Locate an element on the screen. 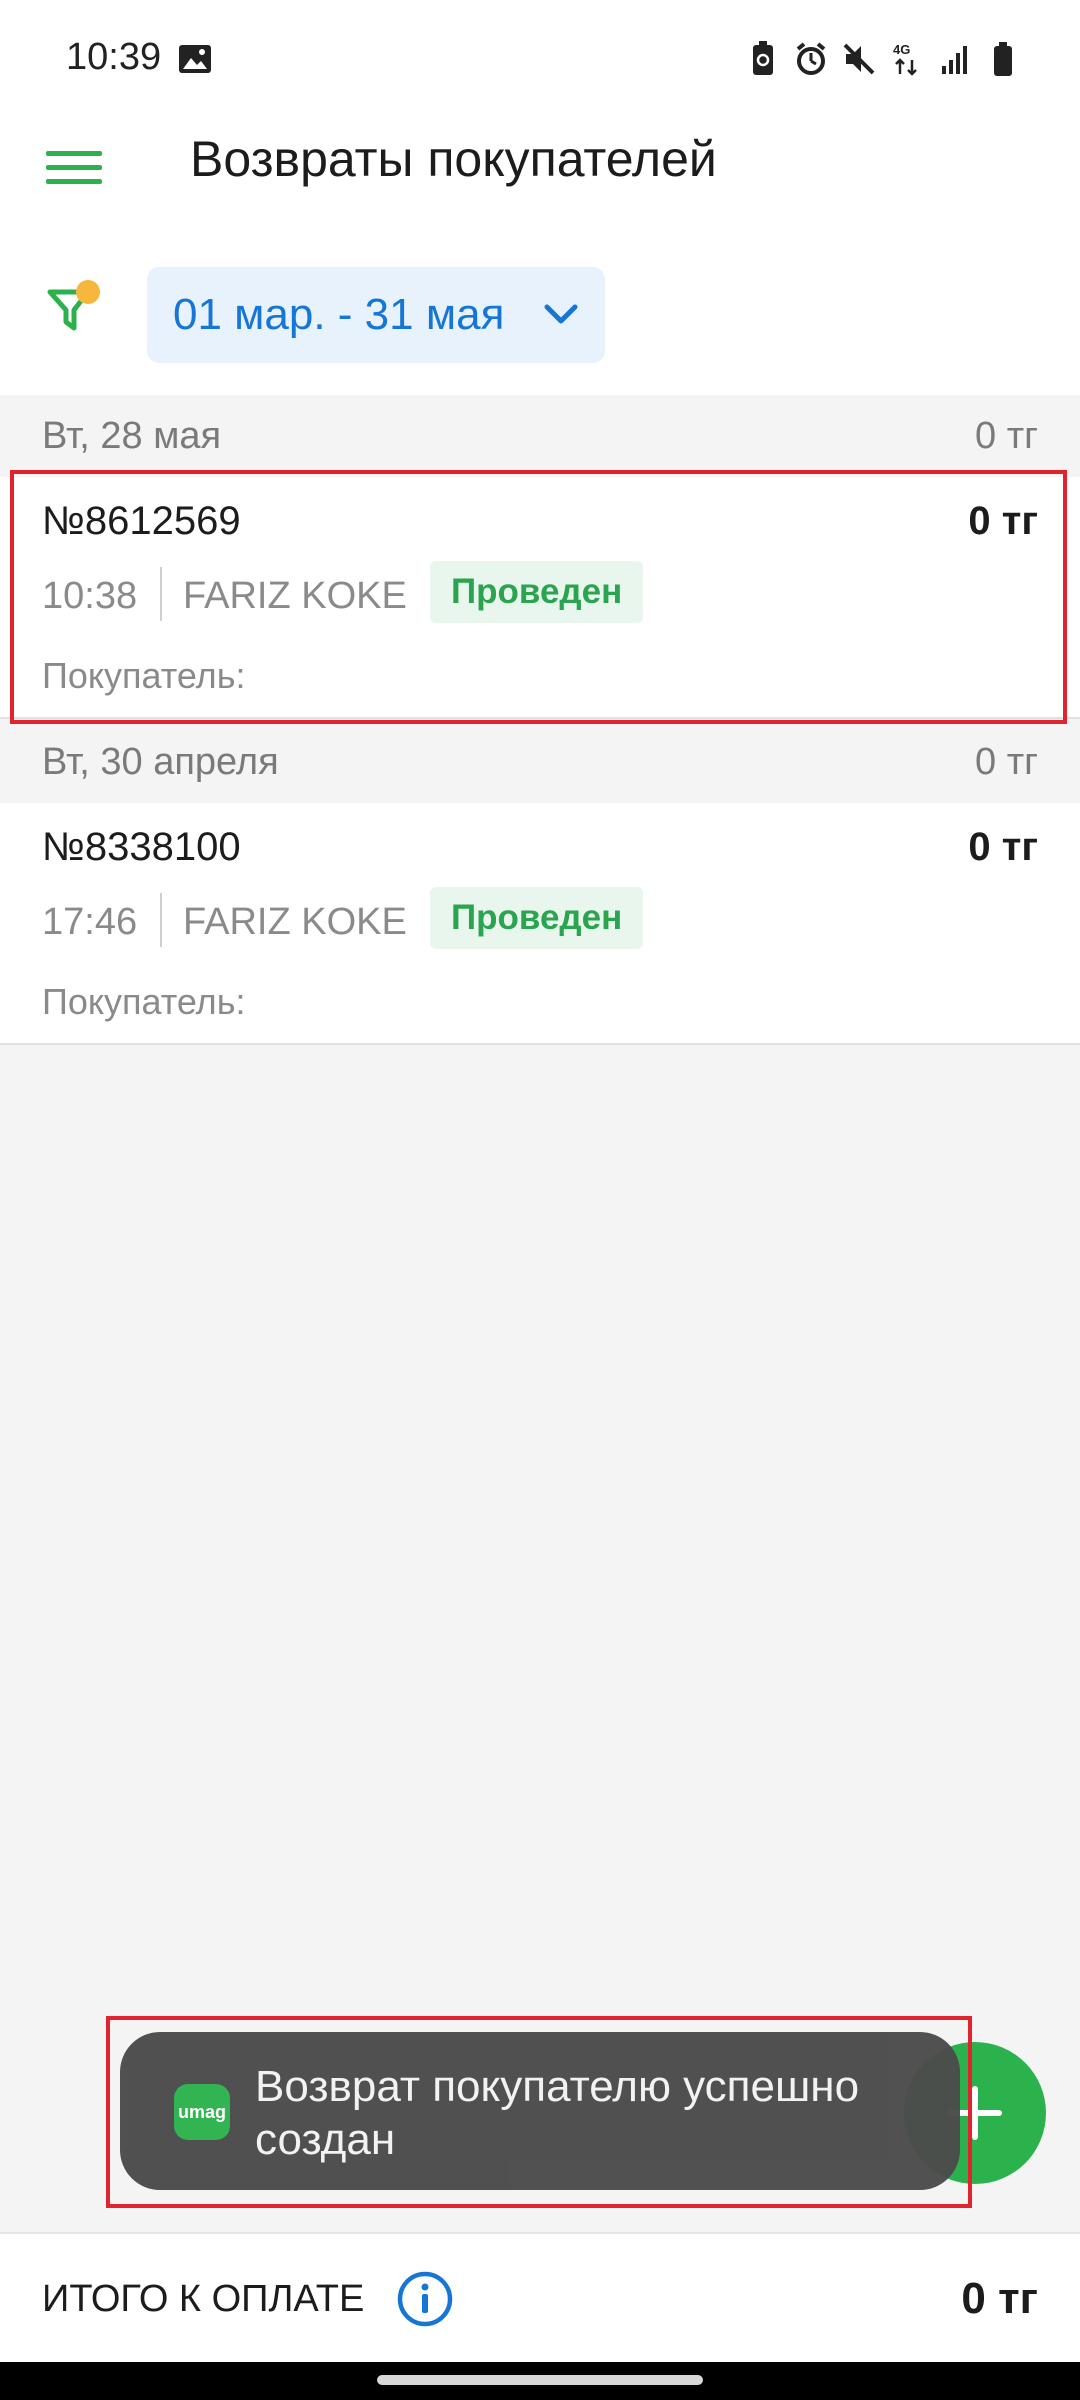 The image size is (1080, 2400). toast-notification: umag Возврат покупателю успешно создан is located at coordinates (540, 2111).